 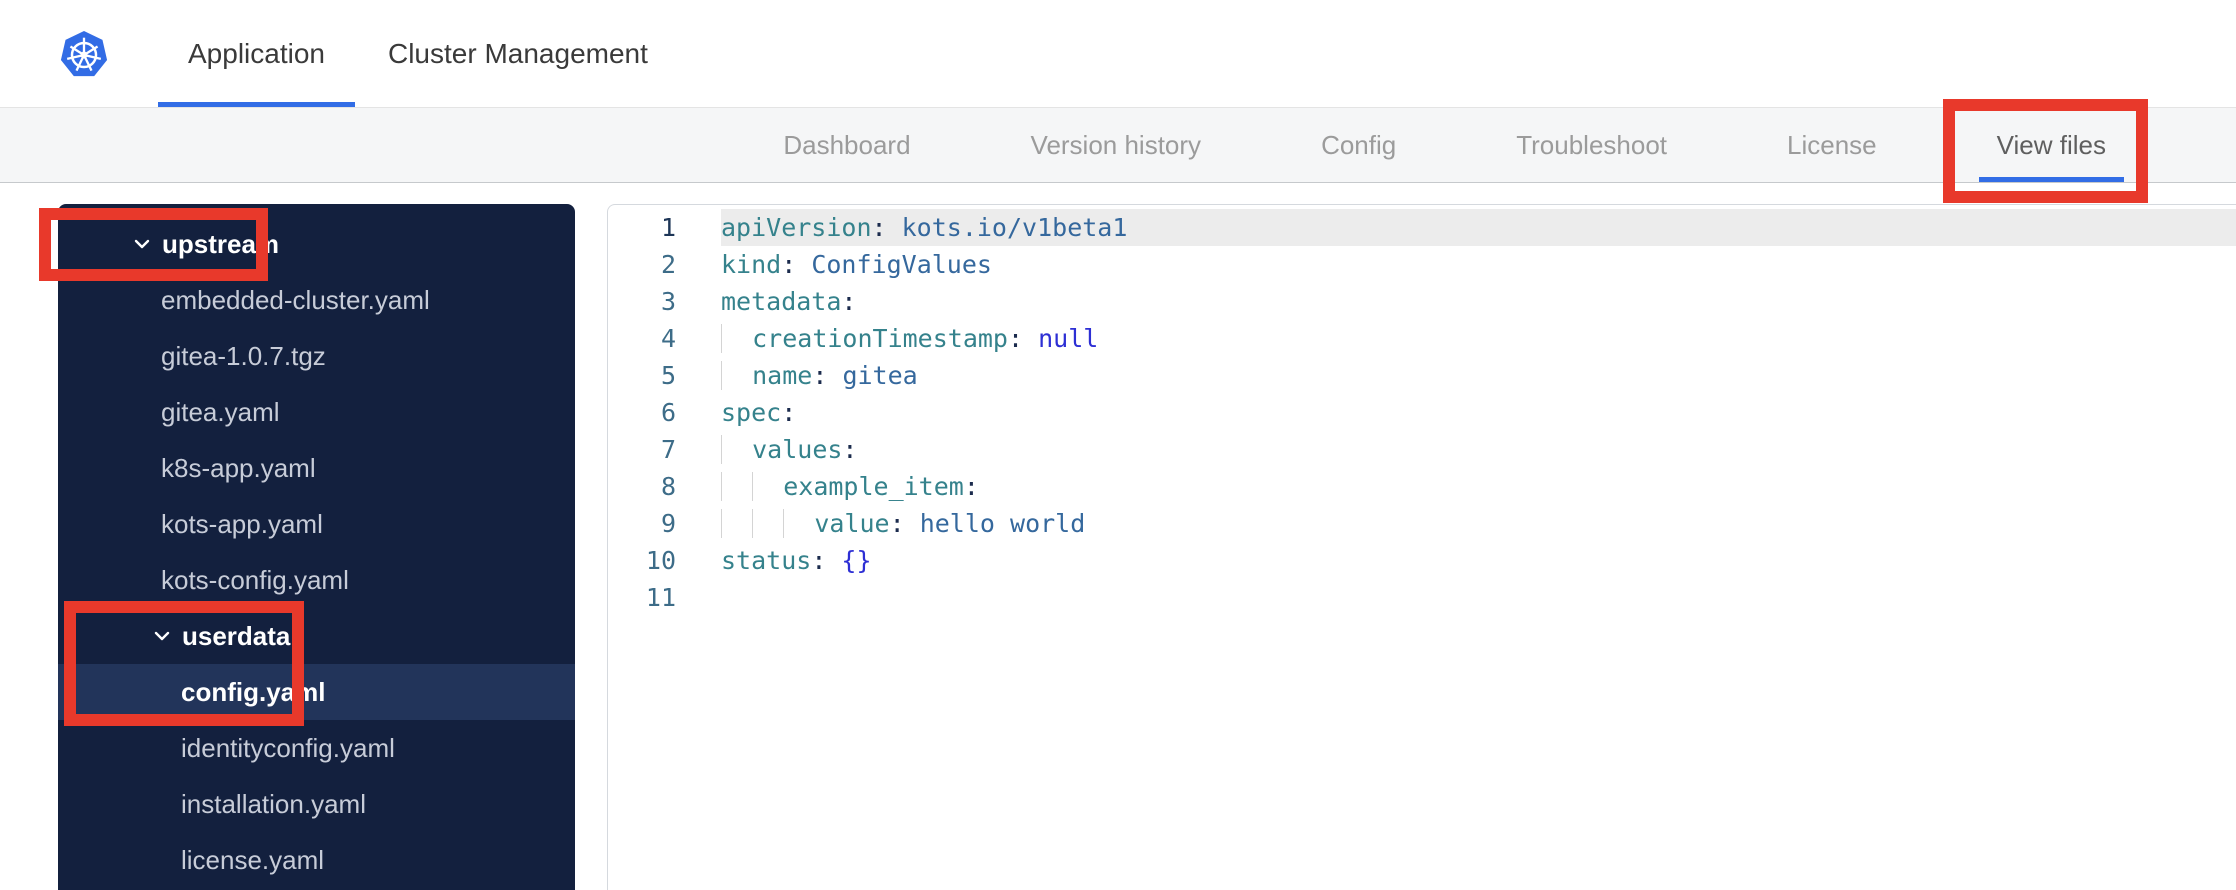 What do you see at coordinates (1478, 449) in the screenshot?
I see `code-text: values:` at bounding box center [1478, 449].